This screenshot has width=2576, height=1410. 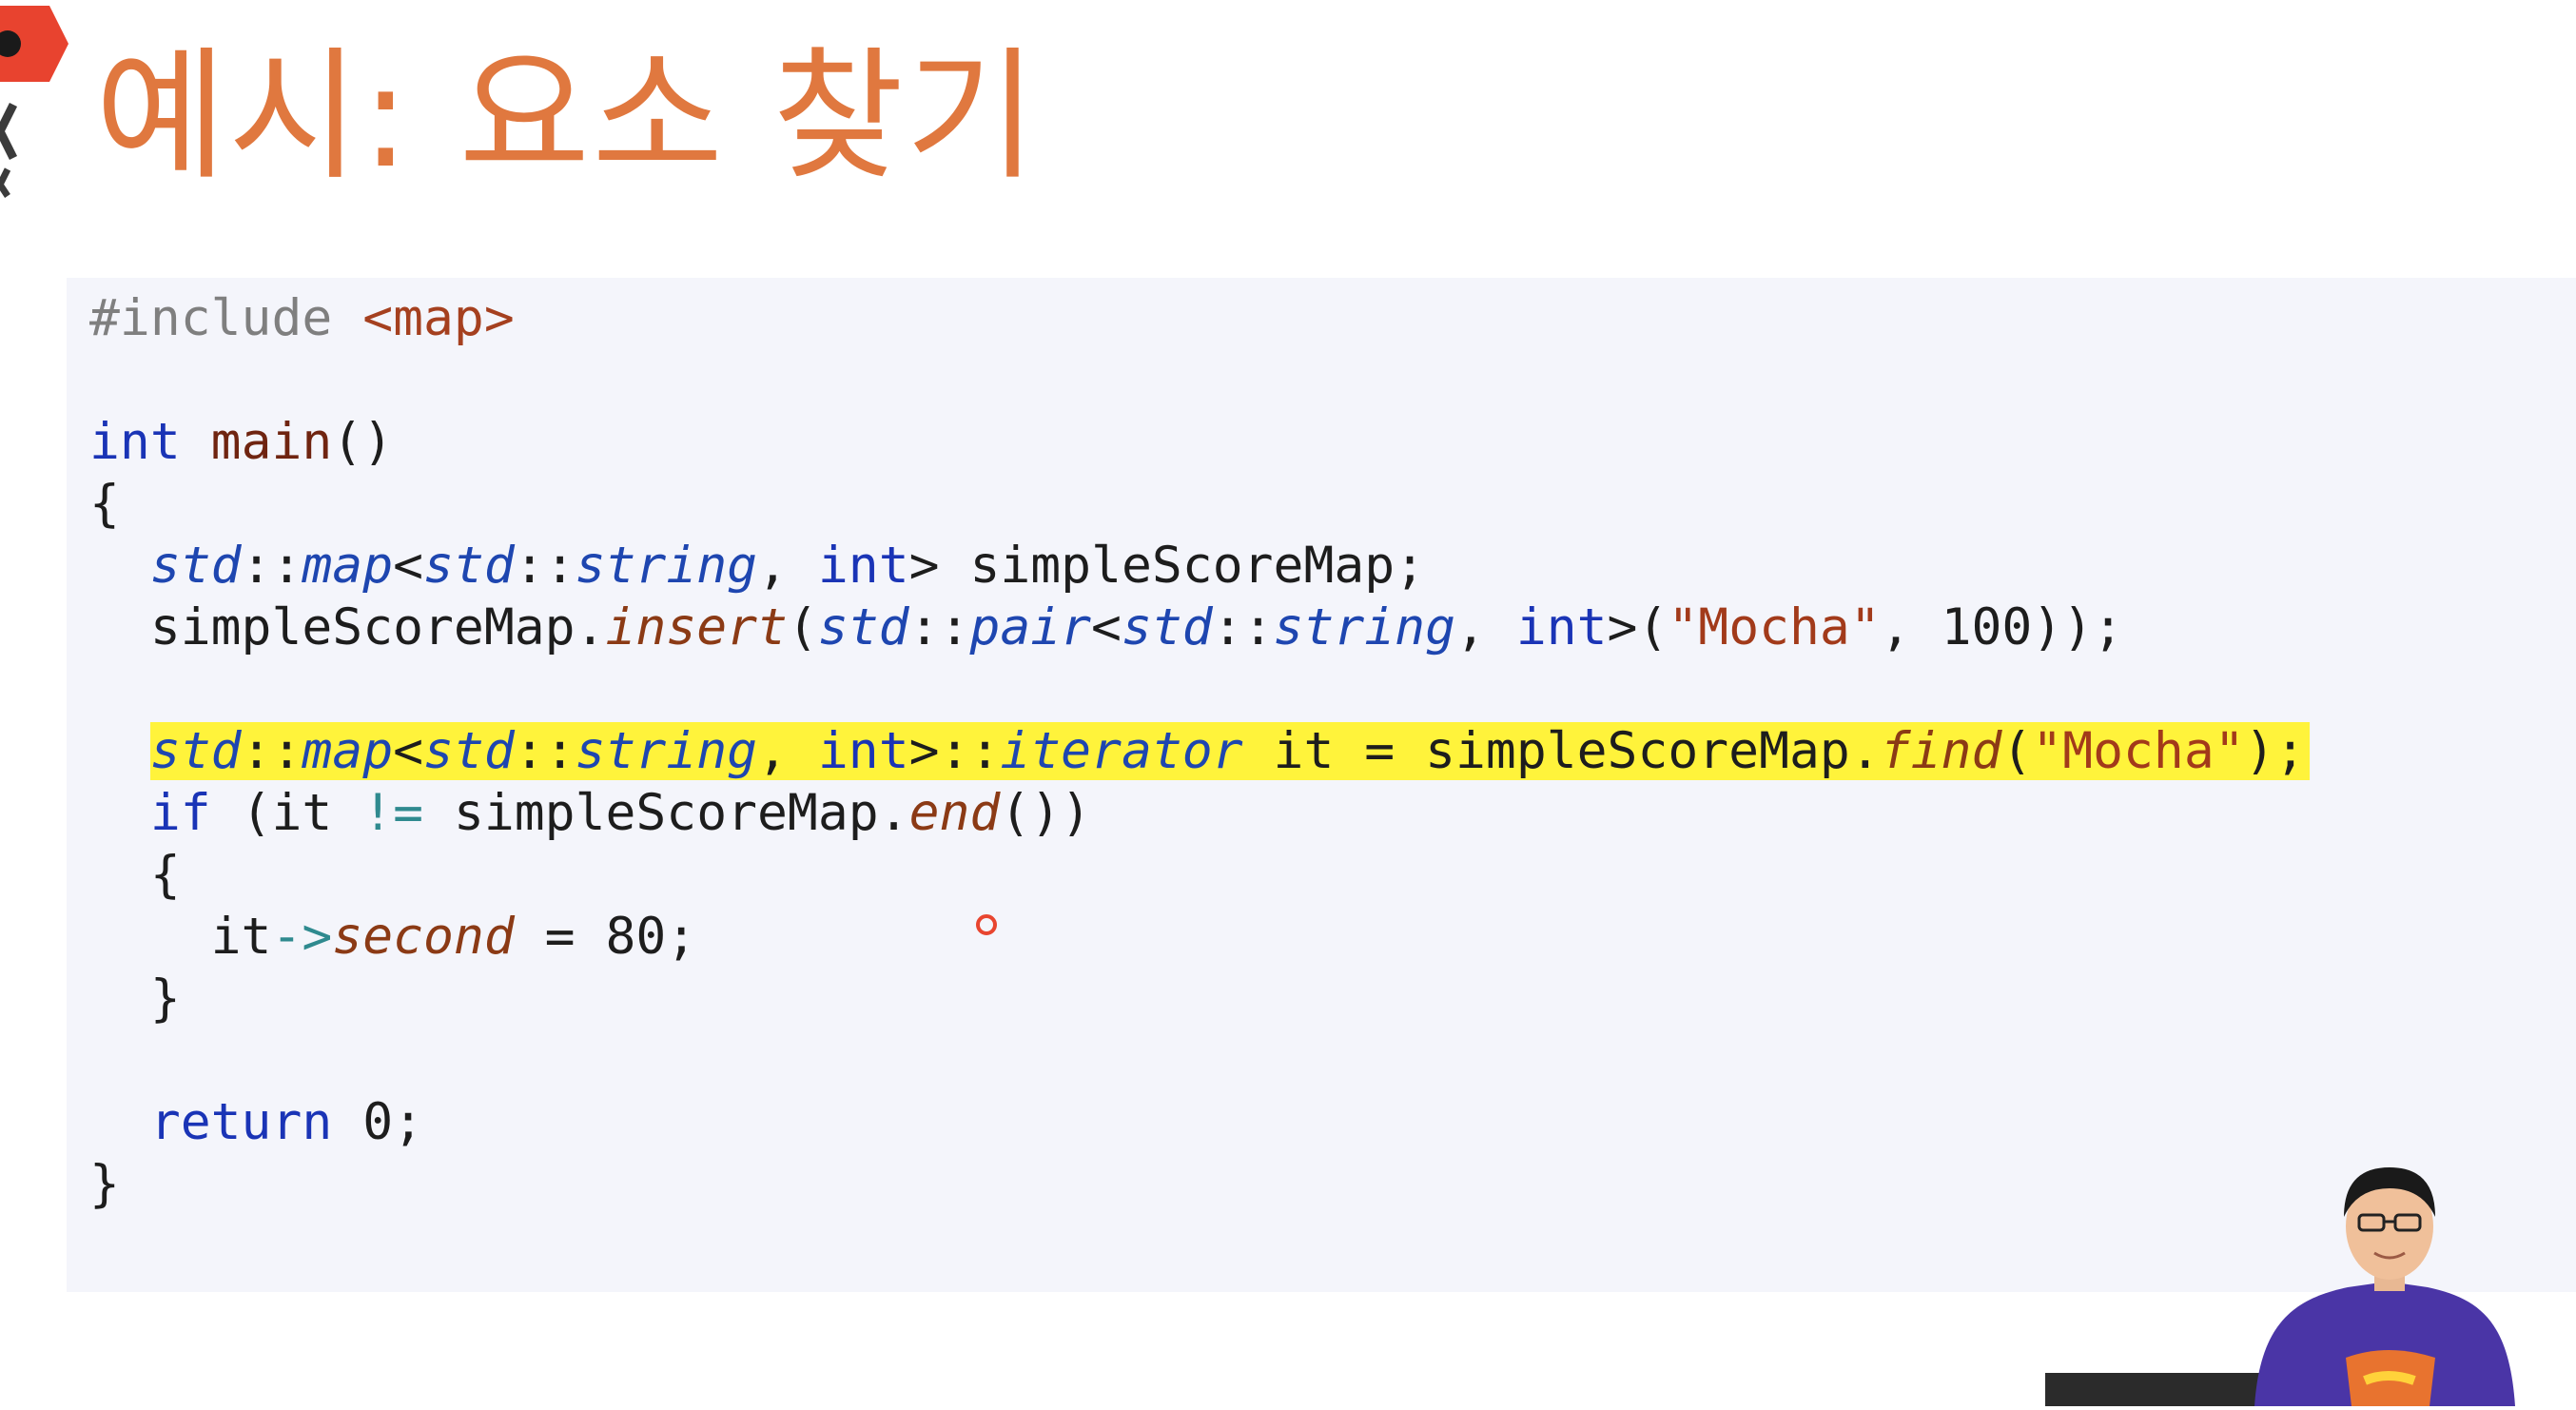 What do you see at coordinates (2002, 627) in the screenshot?
I see `code-token: , 100));` at bounding box center [2002, 627].